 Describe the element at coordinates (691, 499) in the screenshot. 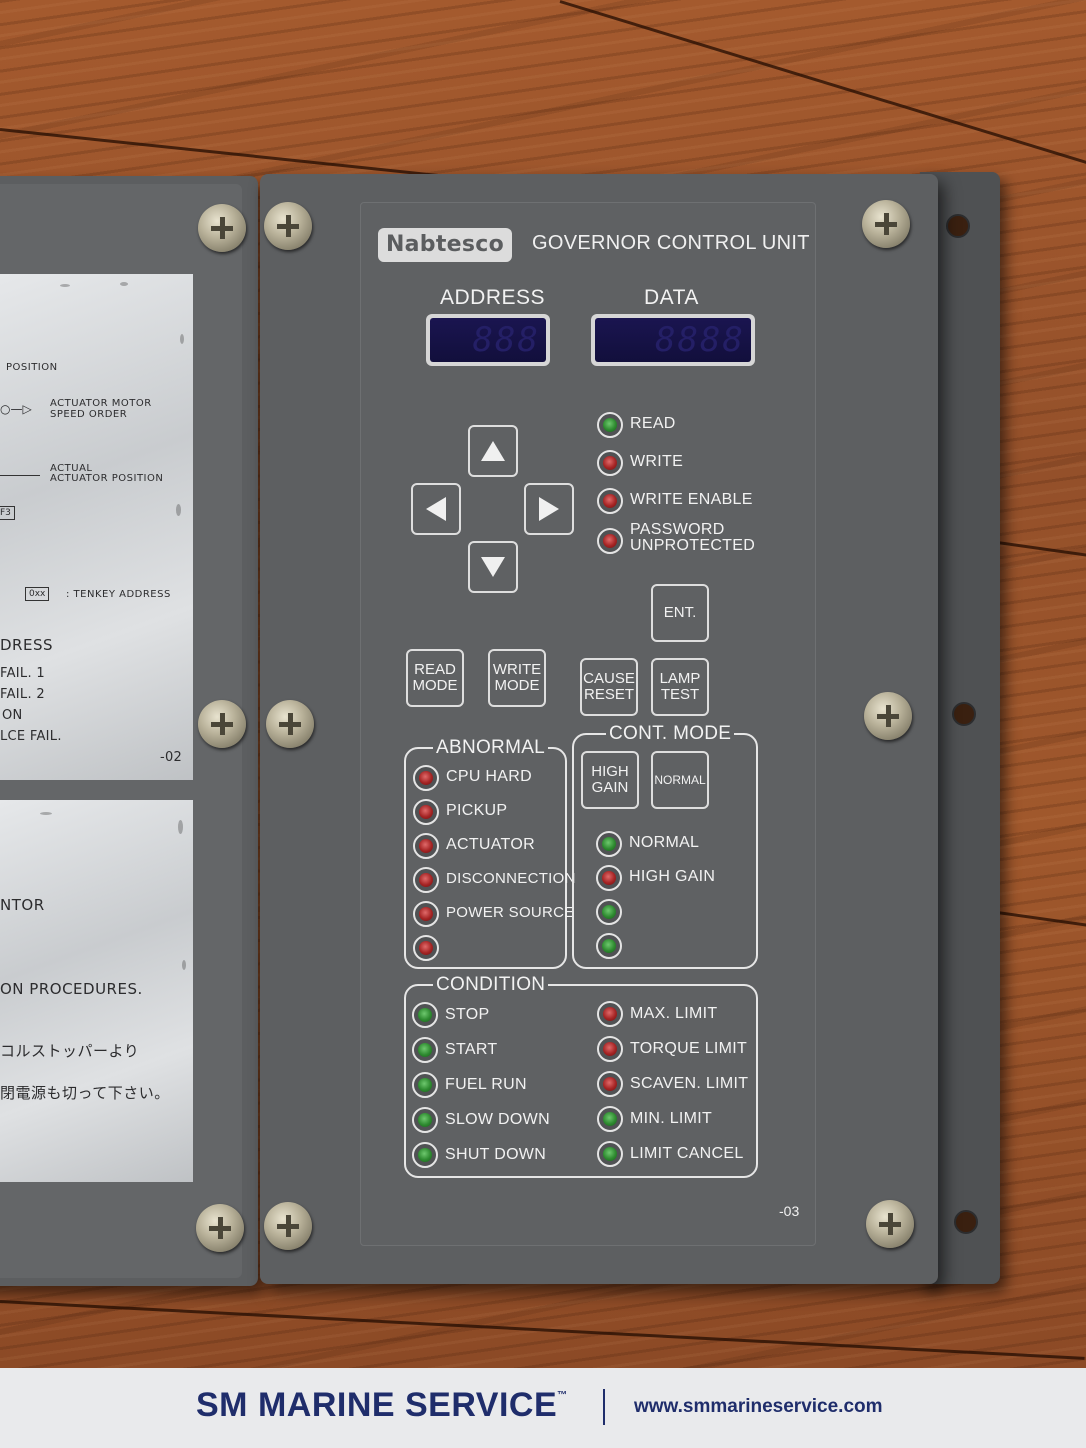

I see `write-enable-label: WRITE ENABLE` at that location.